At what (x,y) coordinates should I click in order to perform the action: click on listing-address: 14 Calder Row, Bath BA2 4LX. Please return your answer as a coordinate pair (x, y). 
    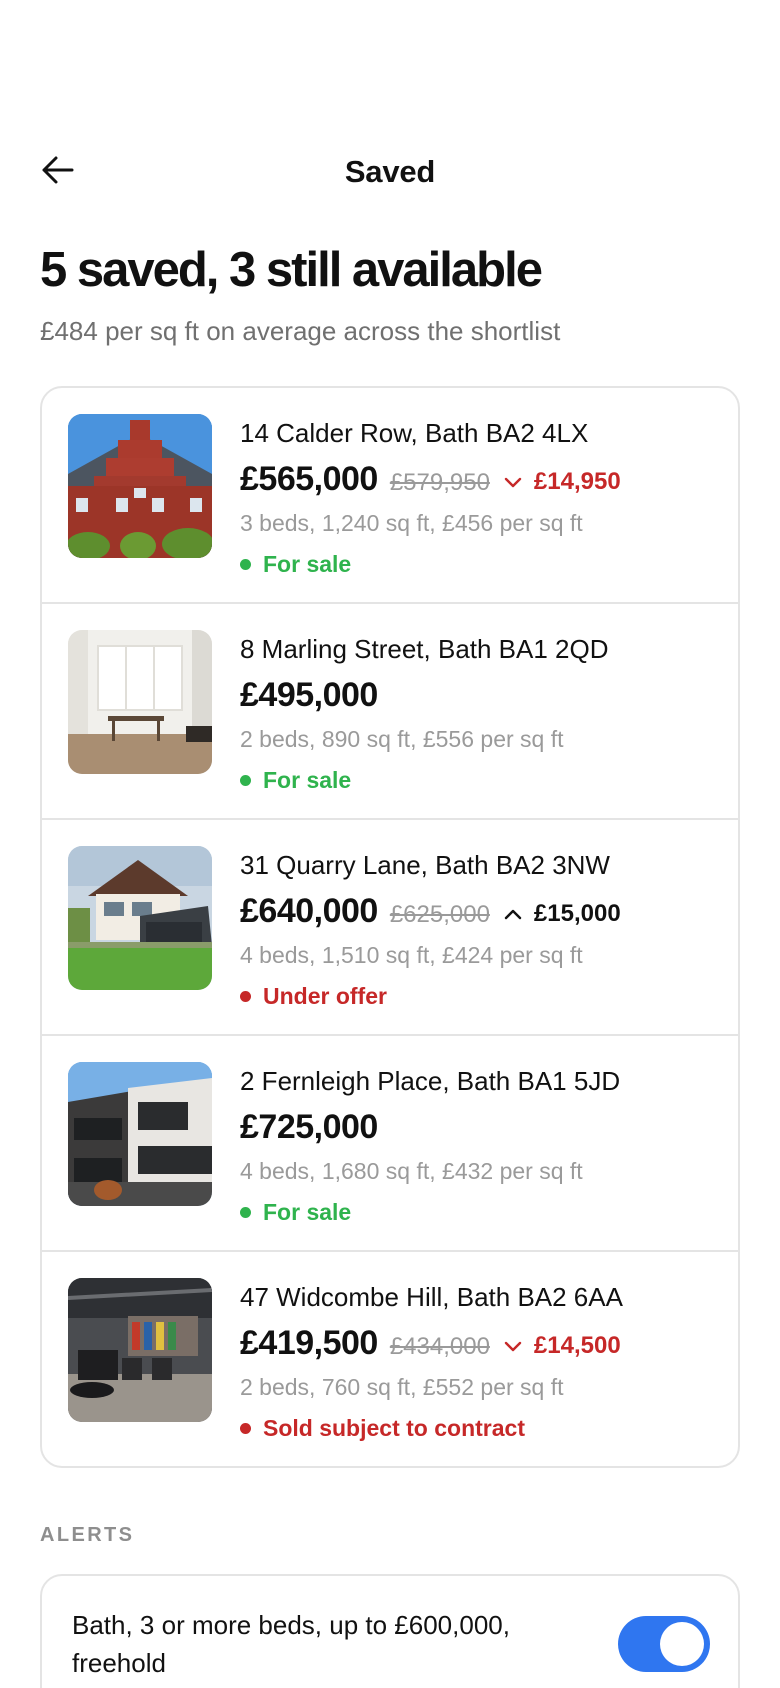
    Looking at the image, I should click on (414, 433).